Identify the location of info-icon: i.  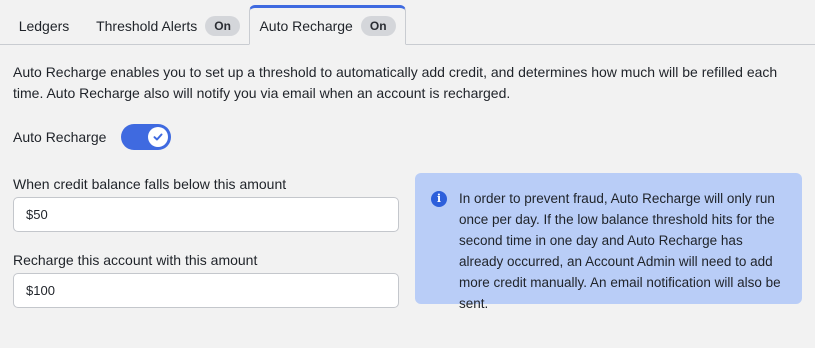
(439, 199).